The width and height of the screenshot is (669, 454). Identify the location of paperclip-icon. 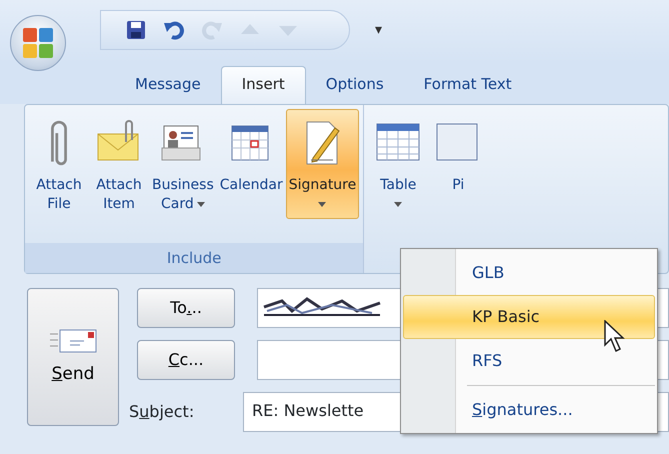
(59, 143).